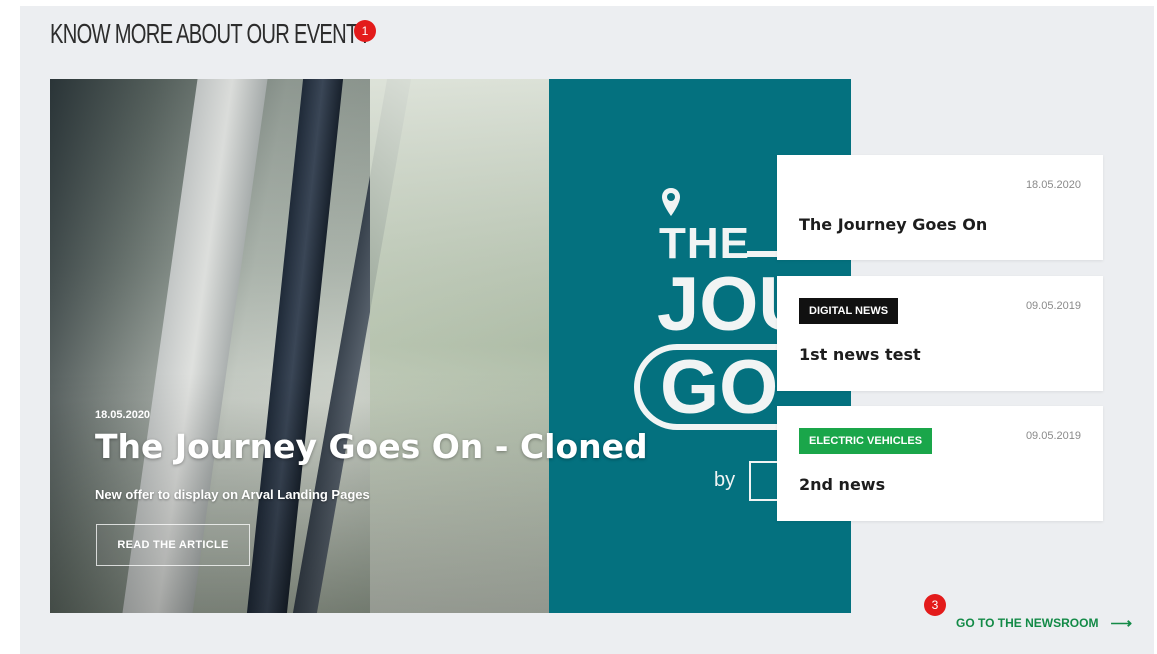 The height and width of the screenshot is (654, 1157). What do you see at coordinates (940, 333) in the screenshot?
I see `news-card: DIGITAL NEWS 09.05.2019 1st news test` at bounding box center [940, 333].